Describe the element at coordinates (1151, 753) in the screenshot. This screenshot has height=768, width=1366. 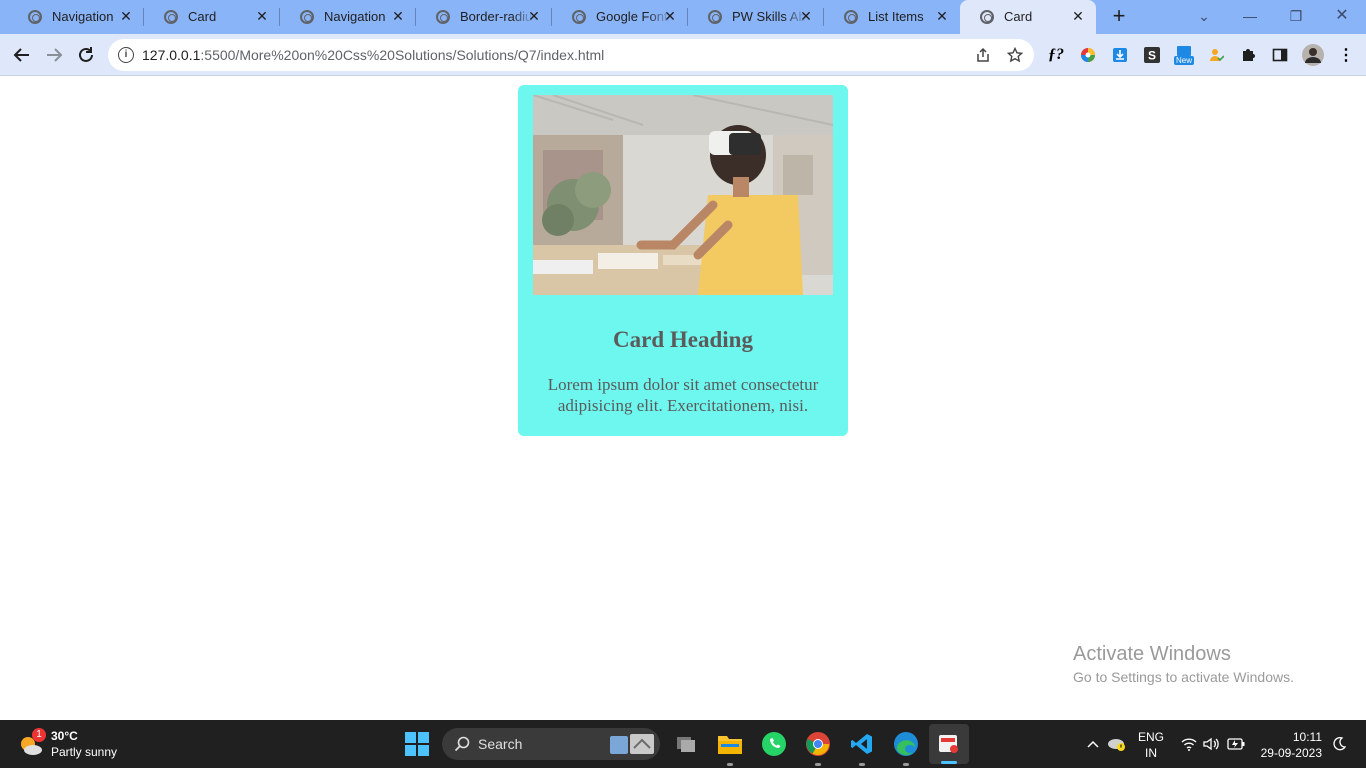
I see `language-region: IN` at that location.